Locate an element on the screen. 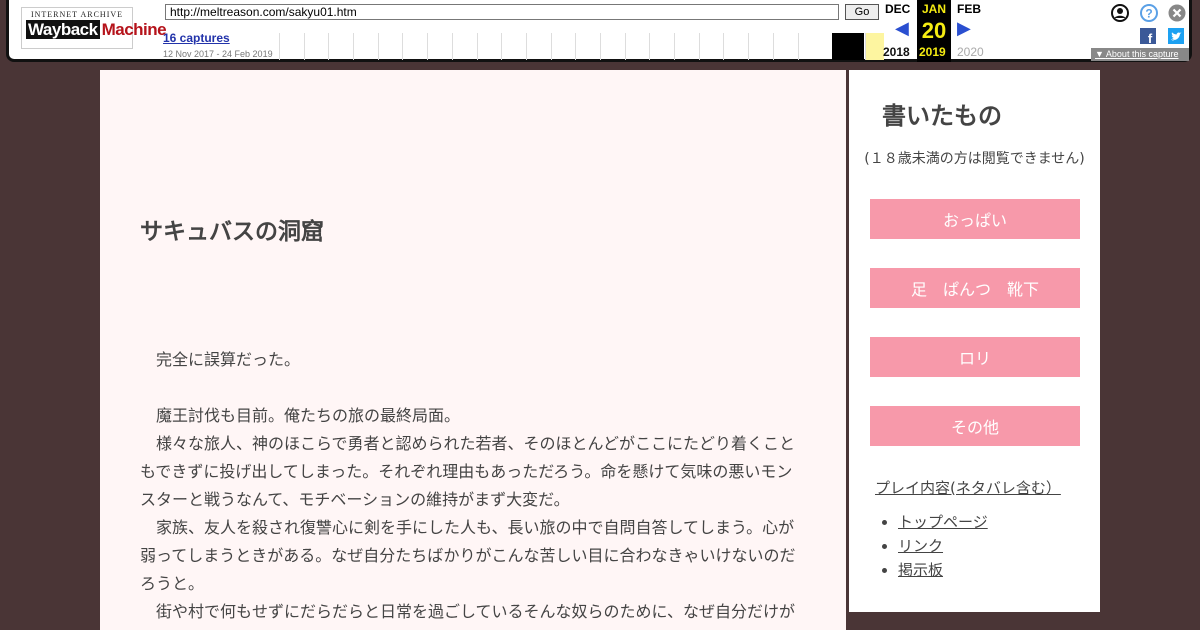 The height and width of the screenshot is (630, 1200). category-button-ashi: 足 ぱんつ 靴下 is located at coordinates (975, 288).